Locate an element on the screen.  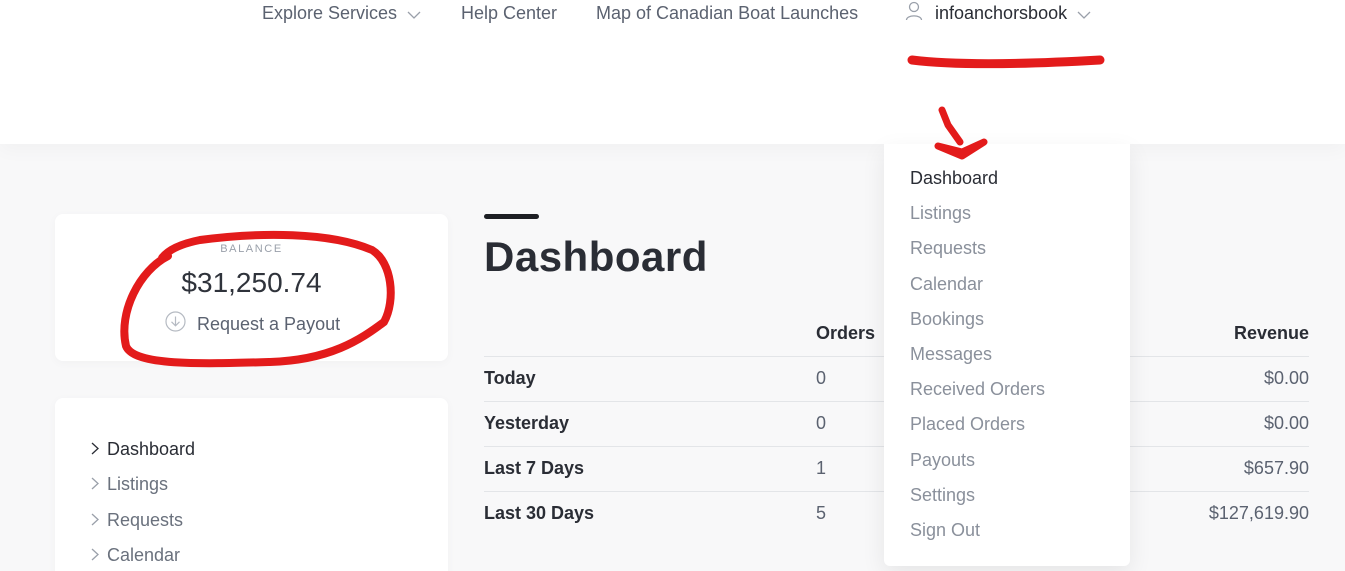
sidebar-menu: Dashboard Listings Requests Calendar is located at coordinates (143, 501).